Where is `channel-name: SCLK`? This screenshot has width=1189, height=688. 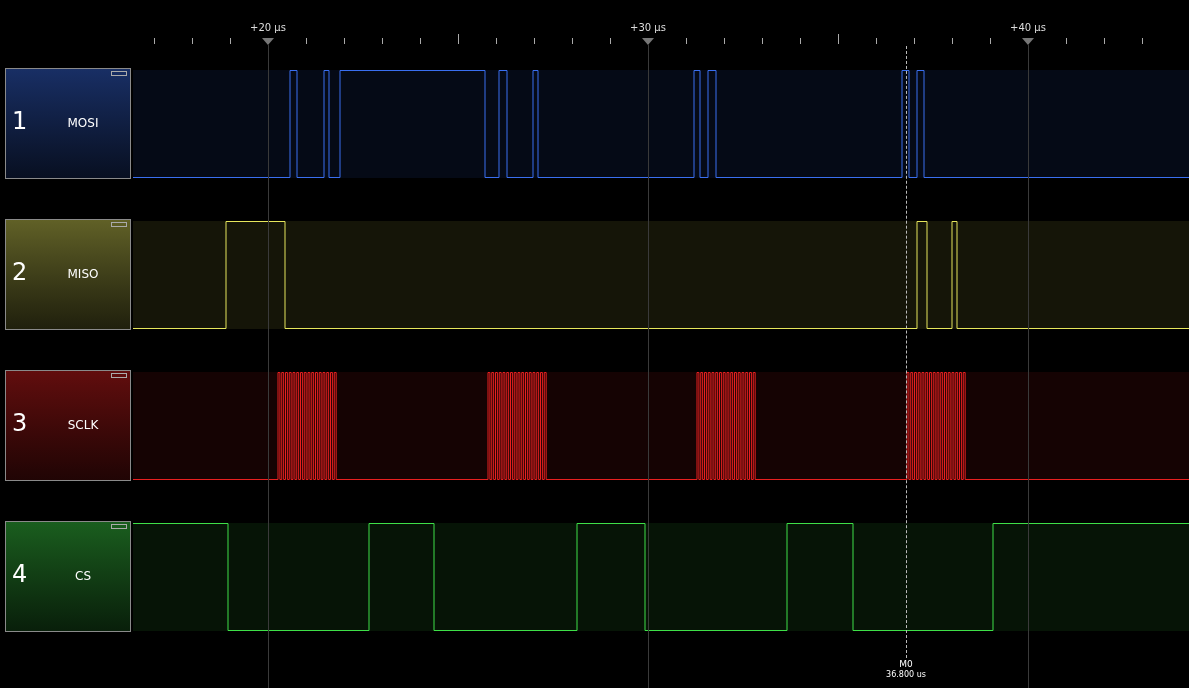
channel-name: SCLK is located at coordinates (83, 425).